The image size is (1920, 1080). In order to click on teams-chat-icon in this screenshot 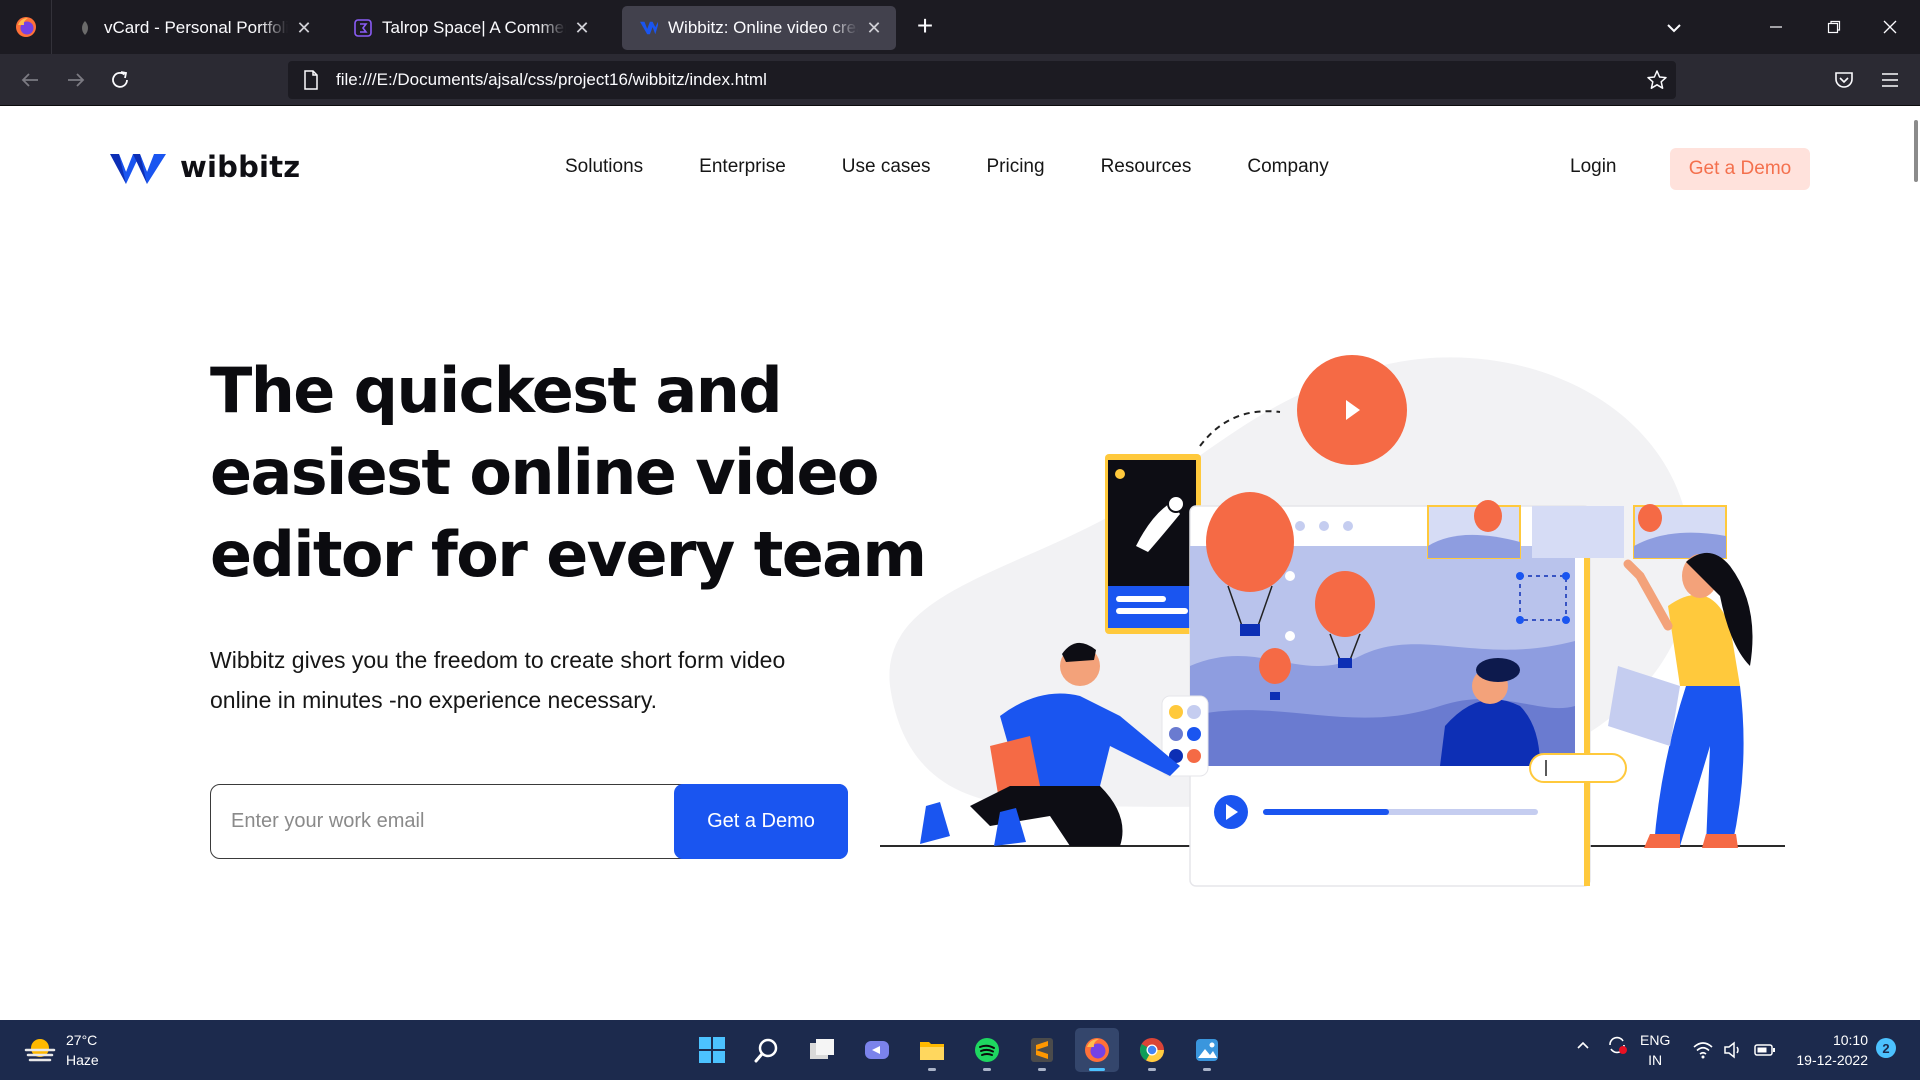, I will do `click(877, 1050)`.